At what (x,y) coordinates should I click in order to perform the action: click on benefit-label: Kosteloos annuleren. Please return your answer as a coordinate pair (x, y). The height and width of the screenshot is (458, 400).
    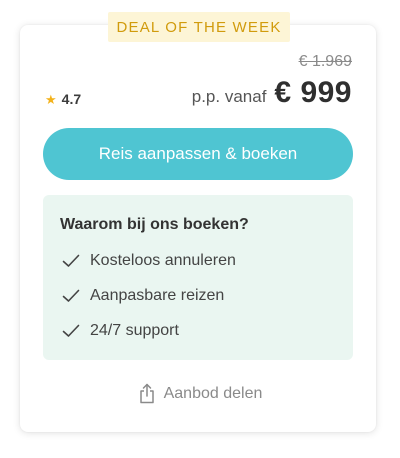
    Looking at the image, I should click on (163, 260).